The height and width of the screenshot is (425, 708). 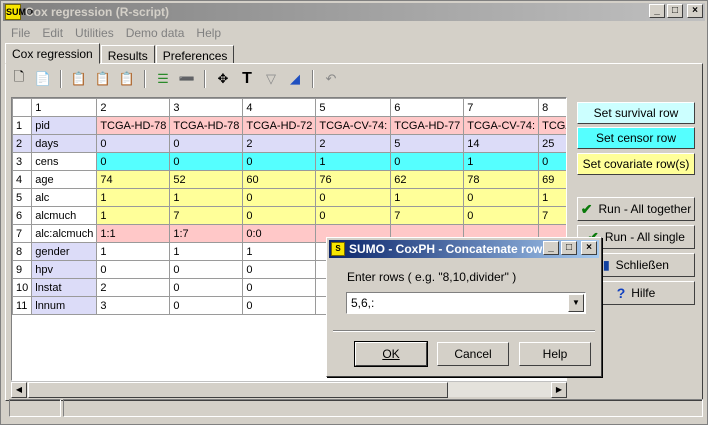 I want to click on grid-cell: 14, so click(x=501, y=143).